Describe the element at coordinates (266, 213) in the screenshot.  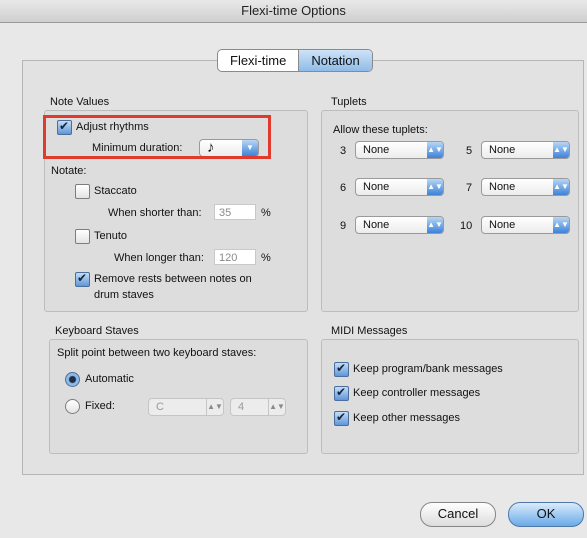
I see `staccato-unit: %` at that location.